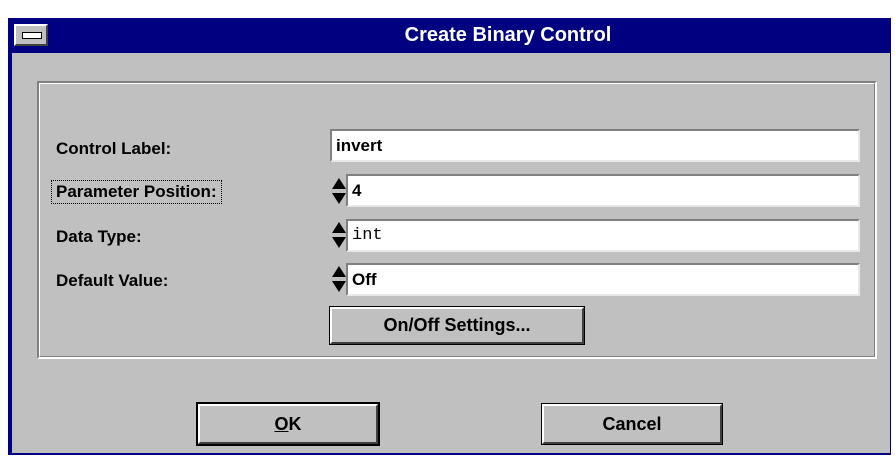  I want to click on parameter-position-label: Parameter Position:, so click(136, 192).